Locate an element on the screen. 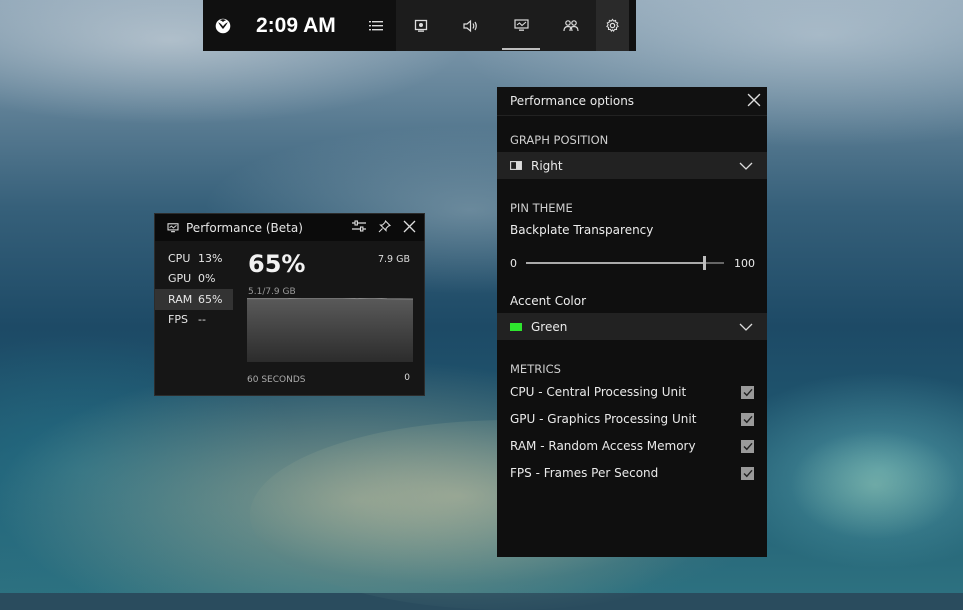 This screenshot has height=610, width=963. settings-button is located at coordinates (612, 25).